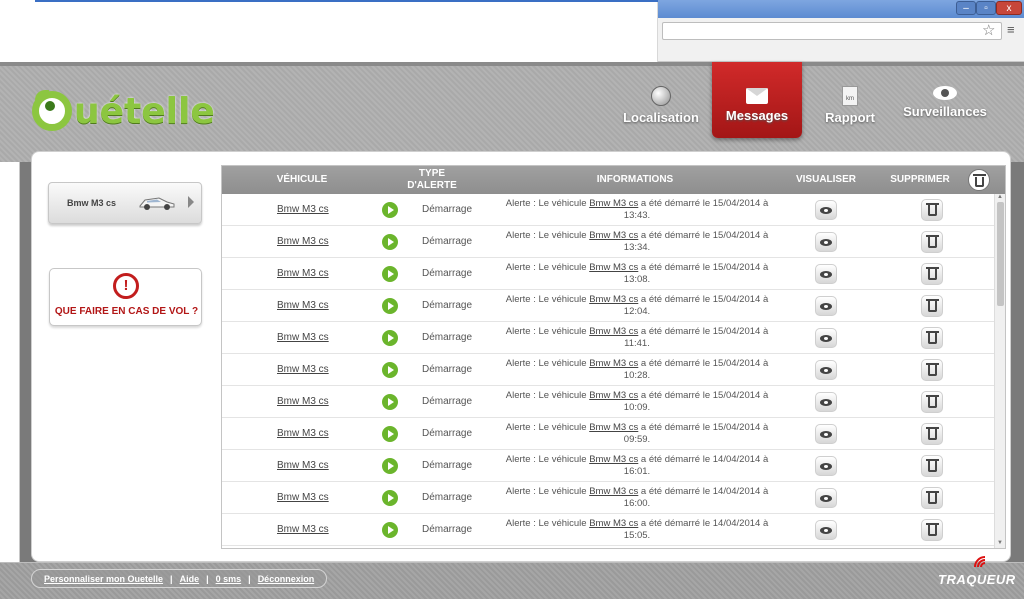 This screenshot has height=599, width=1024. I want to click on logo: uételle, so click(123, 111).